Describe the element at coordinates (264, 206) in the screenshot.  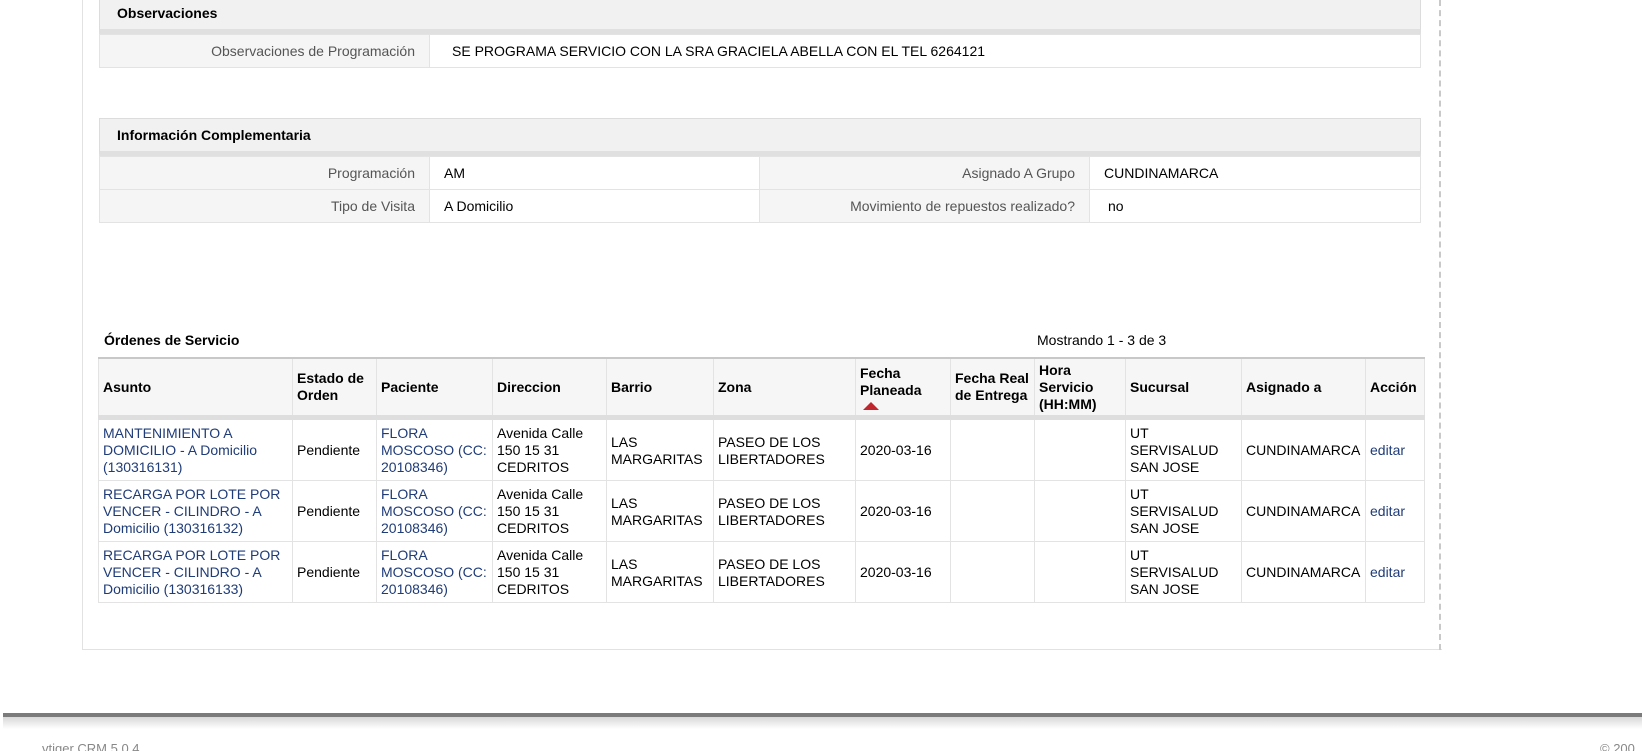
I see `visita-label: Tipo de Visita` at that location.